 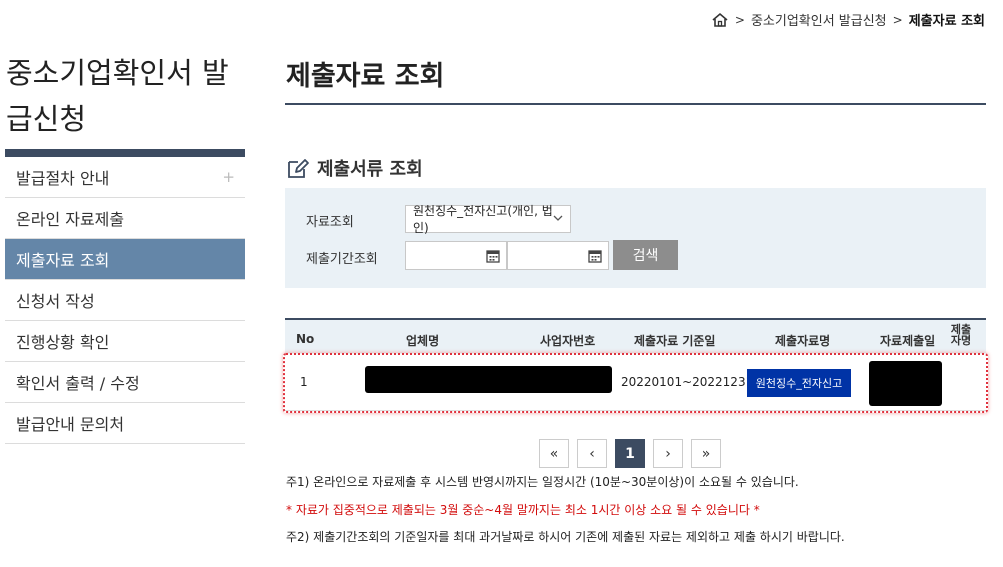 I want to click on chevron-down-icon, so click(x=558, y=219).